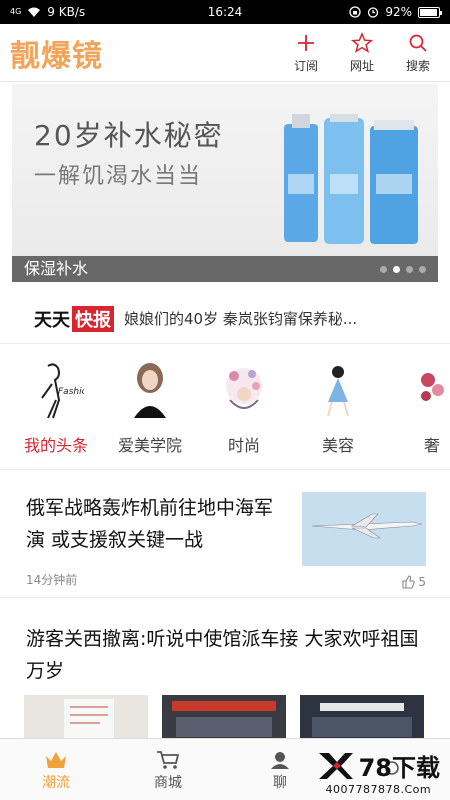 The width and height of the screenshot is (450, 800). What do you see at coordinates (280, 782) in the screenshot?
I see `nav-label: 聊` at bounding box center [280, 782].